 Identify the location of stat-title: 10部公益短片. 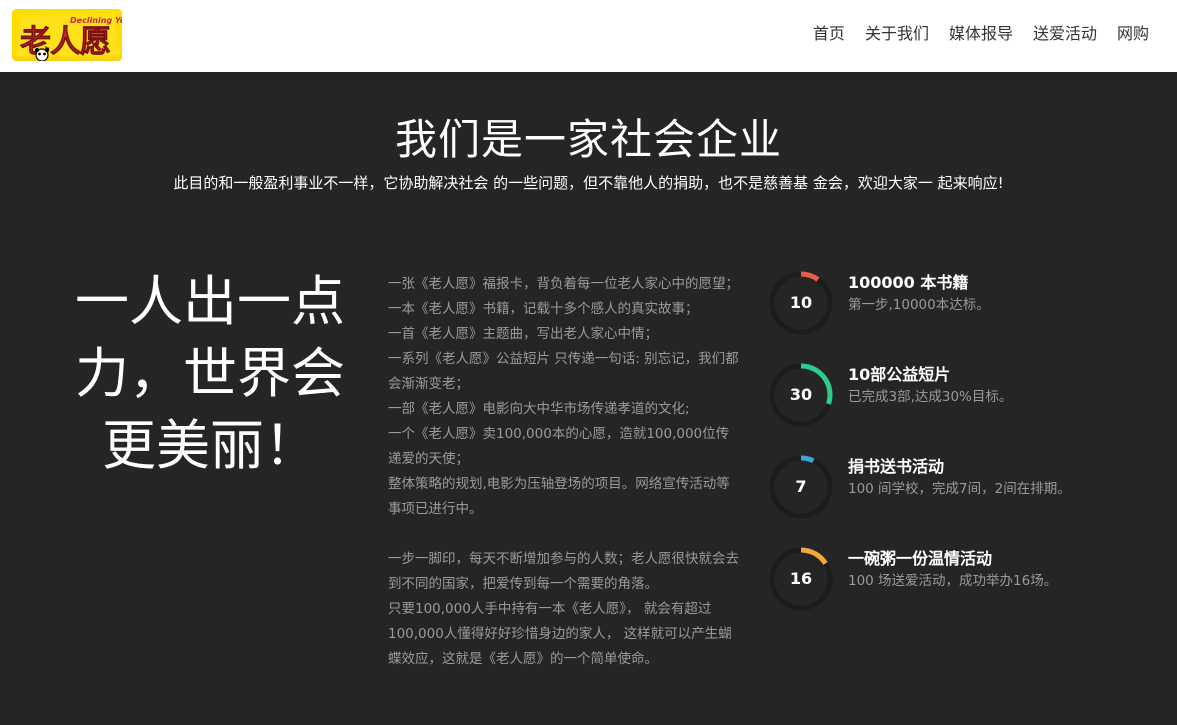
(899, 374).